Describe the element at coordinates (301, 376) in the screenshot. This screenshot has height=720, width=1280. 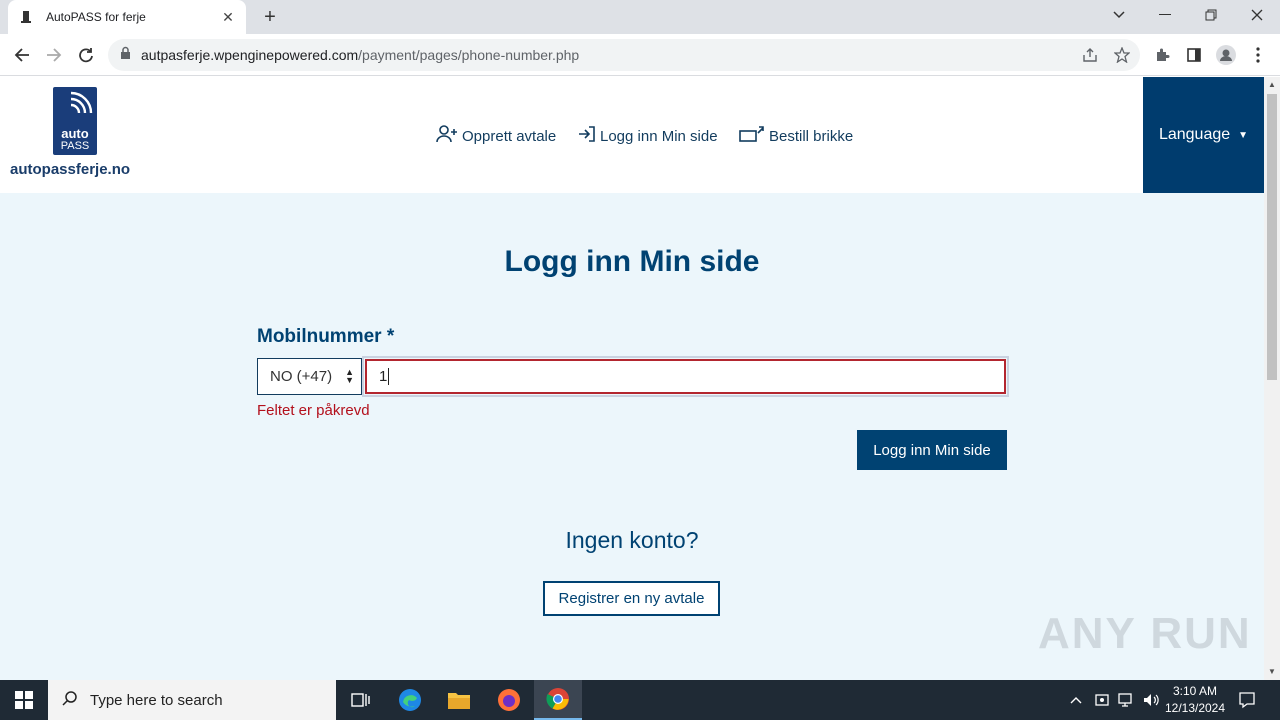
I see `country-code-value: NO (+47)` at that location.